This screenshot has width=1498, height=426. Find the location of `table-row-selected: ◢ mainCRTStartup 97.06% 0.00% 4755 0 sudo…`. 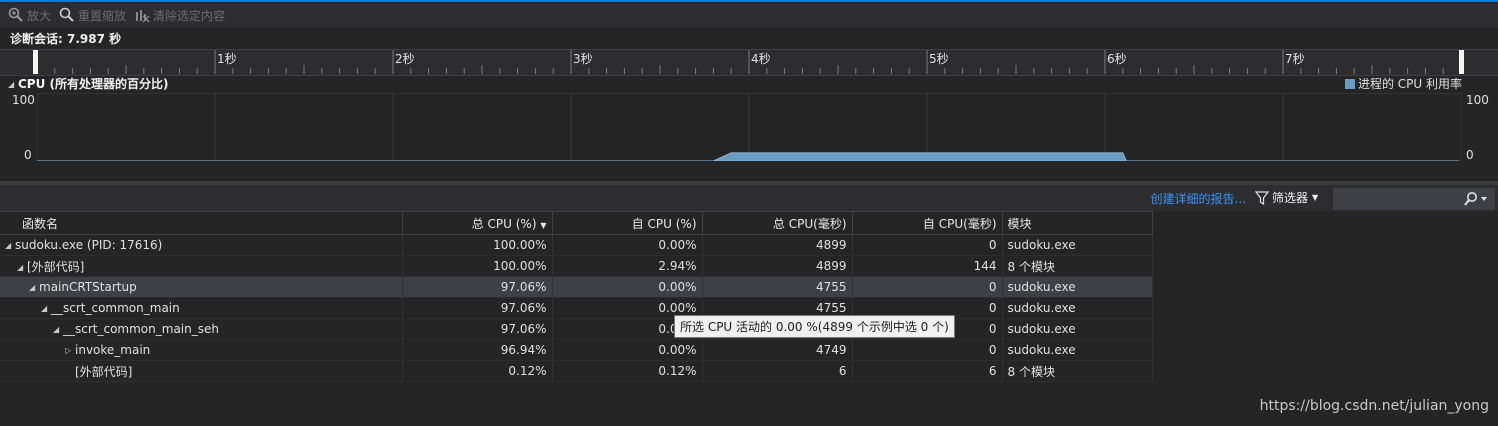

table-row-selected: ◢ mainCRTStartup 97.06% 0.00% 4755 0 sudo… is located at coordinates (576, 287).